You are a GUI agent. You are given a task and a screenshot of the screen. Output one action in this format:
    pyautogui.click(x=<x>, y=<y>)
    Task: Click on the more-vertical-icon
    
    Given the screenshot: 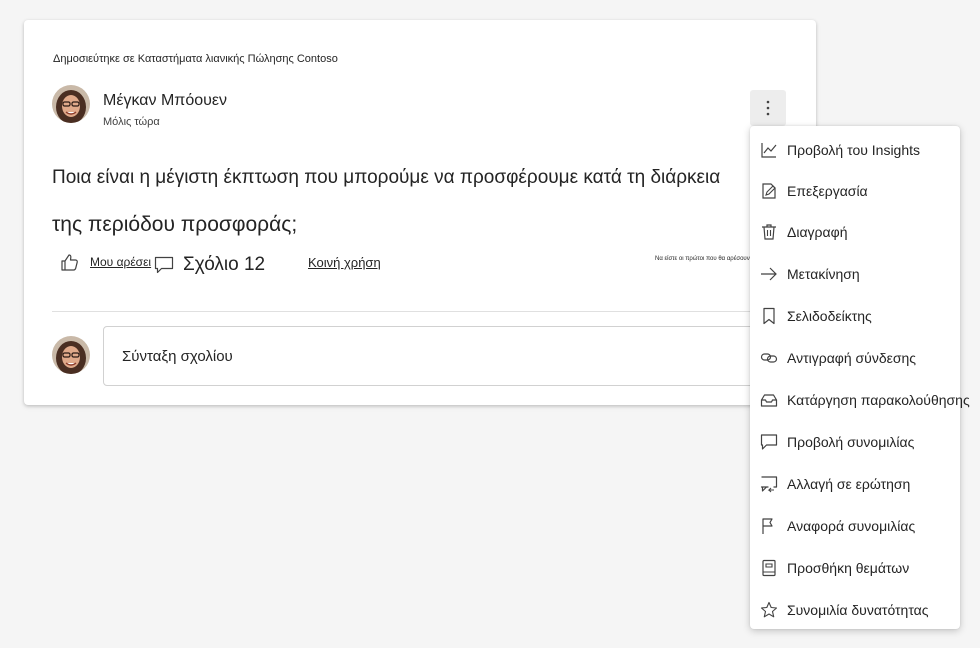 What is the action you would take?
    pyautogui.click(x=768, y=108)
    